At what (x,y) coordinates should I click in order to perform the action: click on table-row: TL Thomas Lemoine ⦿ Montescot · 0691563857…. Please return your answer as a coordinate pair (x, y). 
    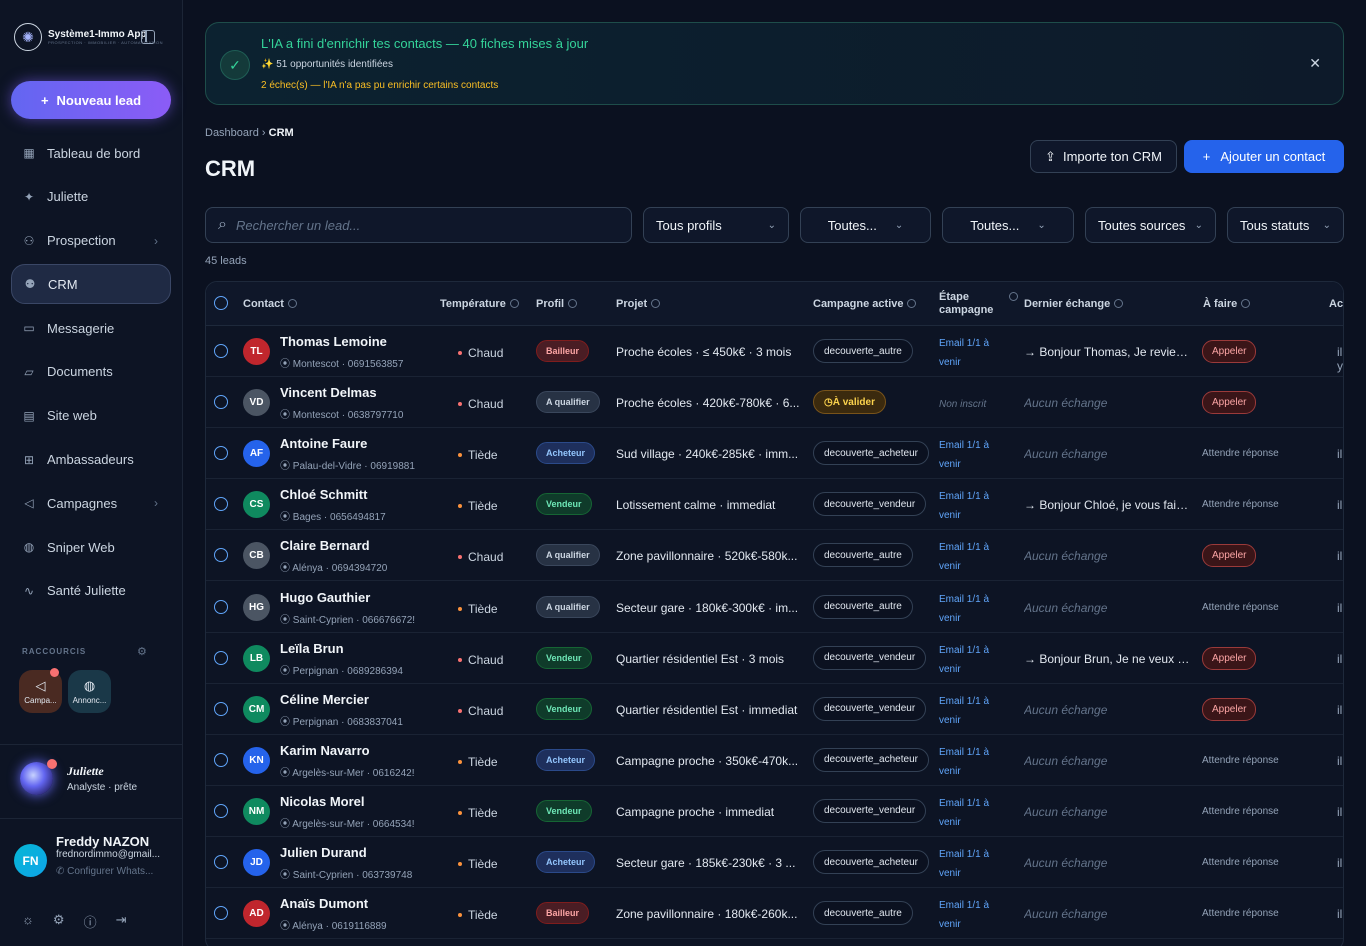
    Looking at the image, I should click on (774, 351).